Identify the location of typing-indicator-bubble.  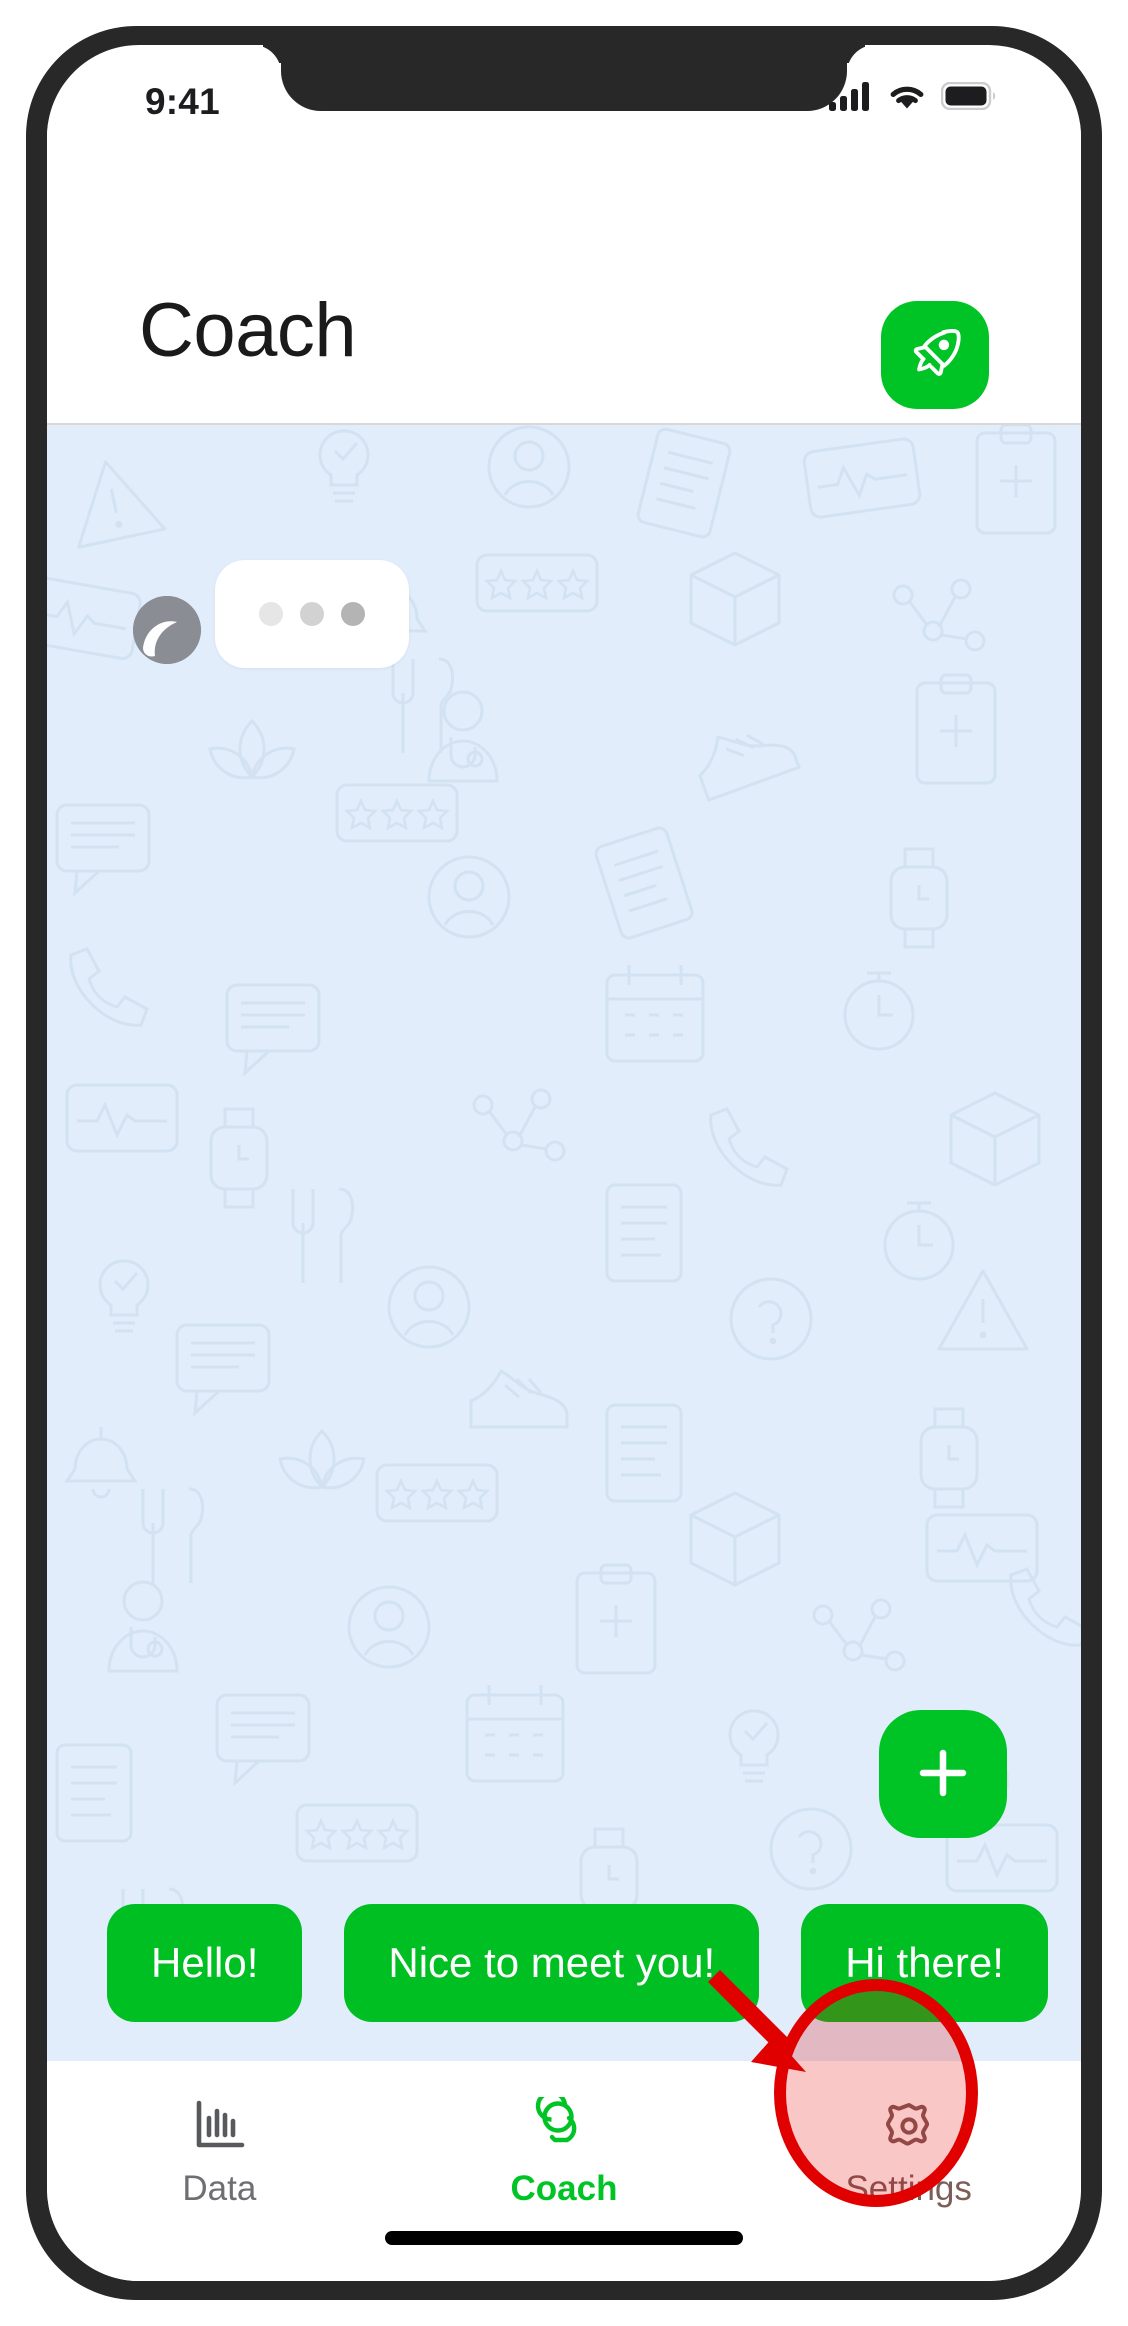
(312, 614).